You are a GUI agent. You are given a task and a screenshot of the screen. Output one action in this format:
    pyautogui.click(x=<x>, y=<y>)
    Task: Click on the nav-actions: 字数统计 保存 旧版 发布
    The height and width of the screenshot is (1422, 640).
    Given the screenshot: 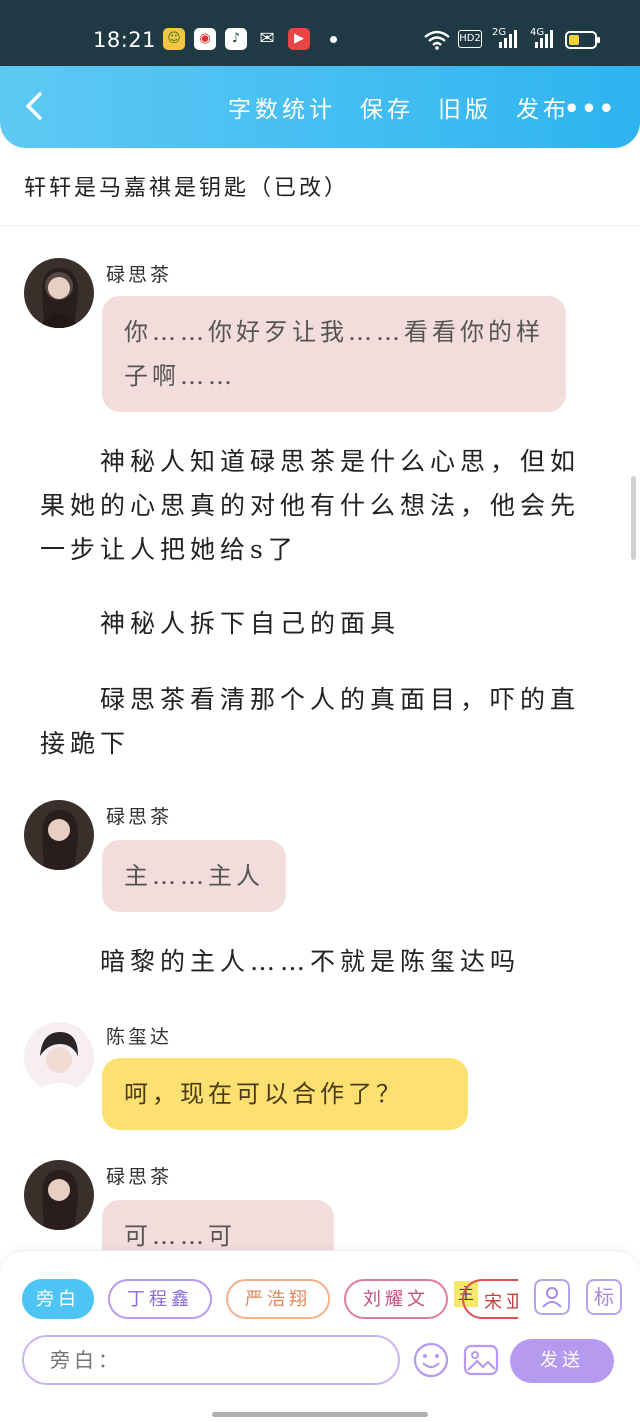 What is the action you would take?
    pyautogui.click(x=399, y=107)
    